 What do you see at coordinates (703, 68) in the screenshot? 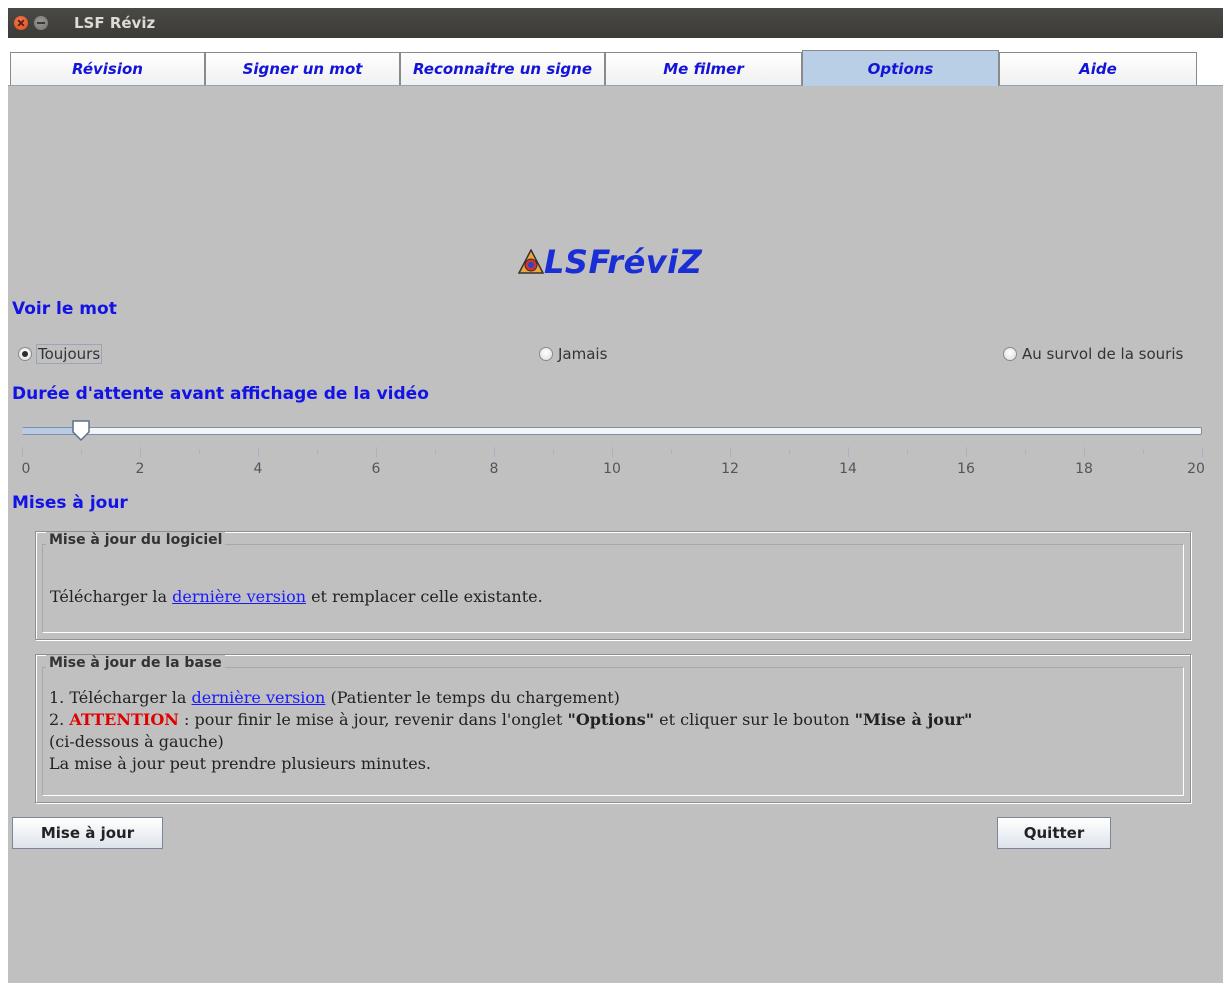
I see `tab-me-filmer: Me filmer` at bounding box center [703, 68].